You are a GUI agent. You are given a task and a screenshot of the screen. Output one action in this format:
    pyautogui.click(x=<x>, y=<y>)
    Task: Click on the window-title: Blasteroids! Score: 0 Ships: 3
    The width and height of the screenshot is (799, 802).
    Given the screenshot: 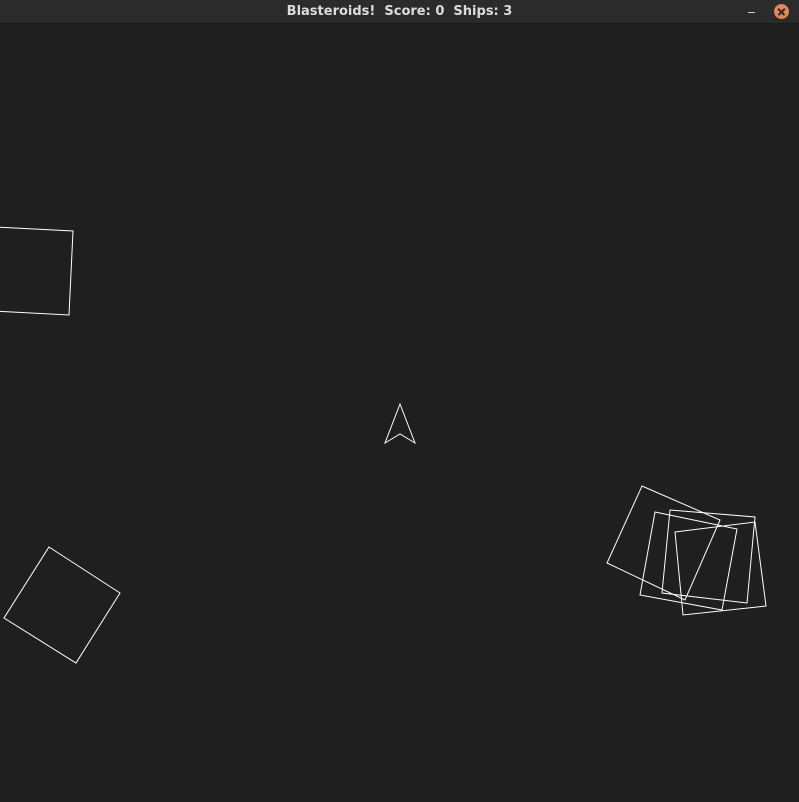 What is the action you would take?
    pyautogui.click(x=399, y=11)
    